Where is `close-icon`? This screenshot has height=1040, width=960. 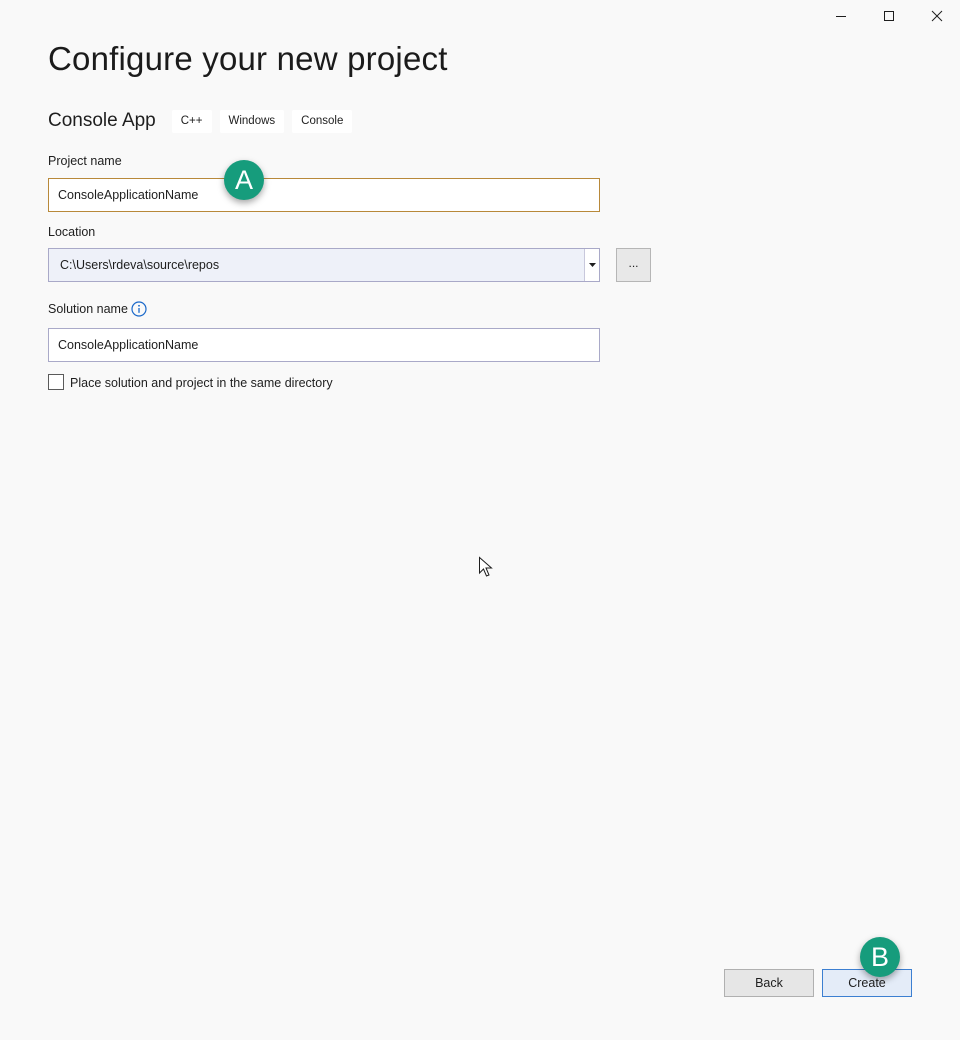 close-icon is located at coordinates (937, 16).